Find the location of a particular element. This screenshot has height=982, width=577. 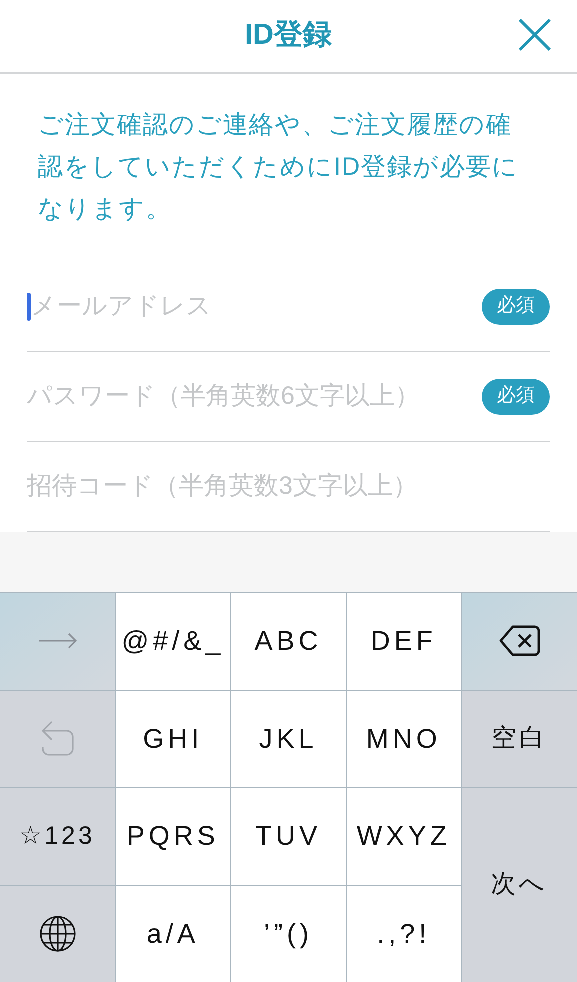

text-cursor is located at coordinates (29, 306).